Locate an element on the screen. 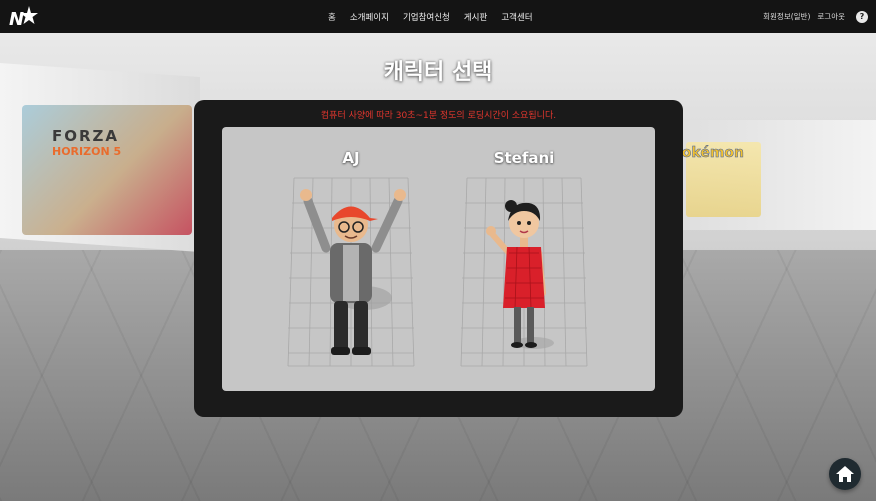  home-icon is located at coordinates (845, 474).